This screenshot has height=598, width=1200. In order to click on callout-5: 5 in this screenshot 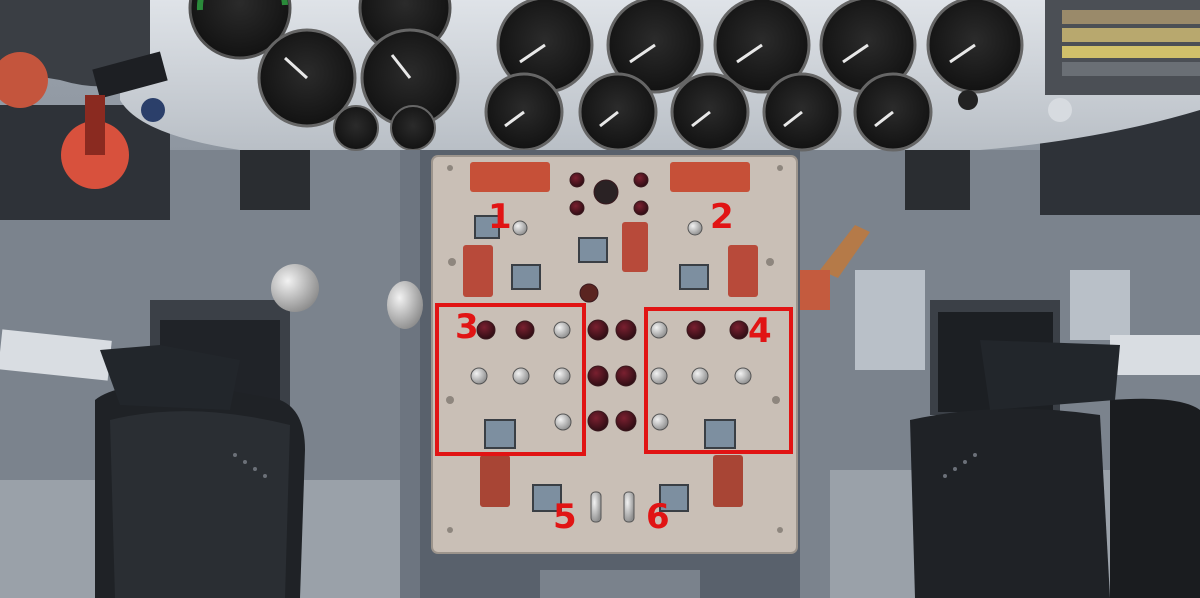, I will do `click(565, 517)`.